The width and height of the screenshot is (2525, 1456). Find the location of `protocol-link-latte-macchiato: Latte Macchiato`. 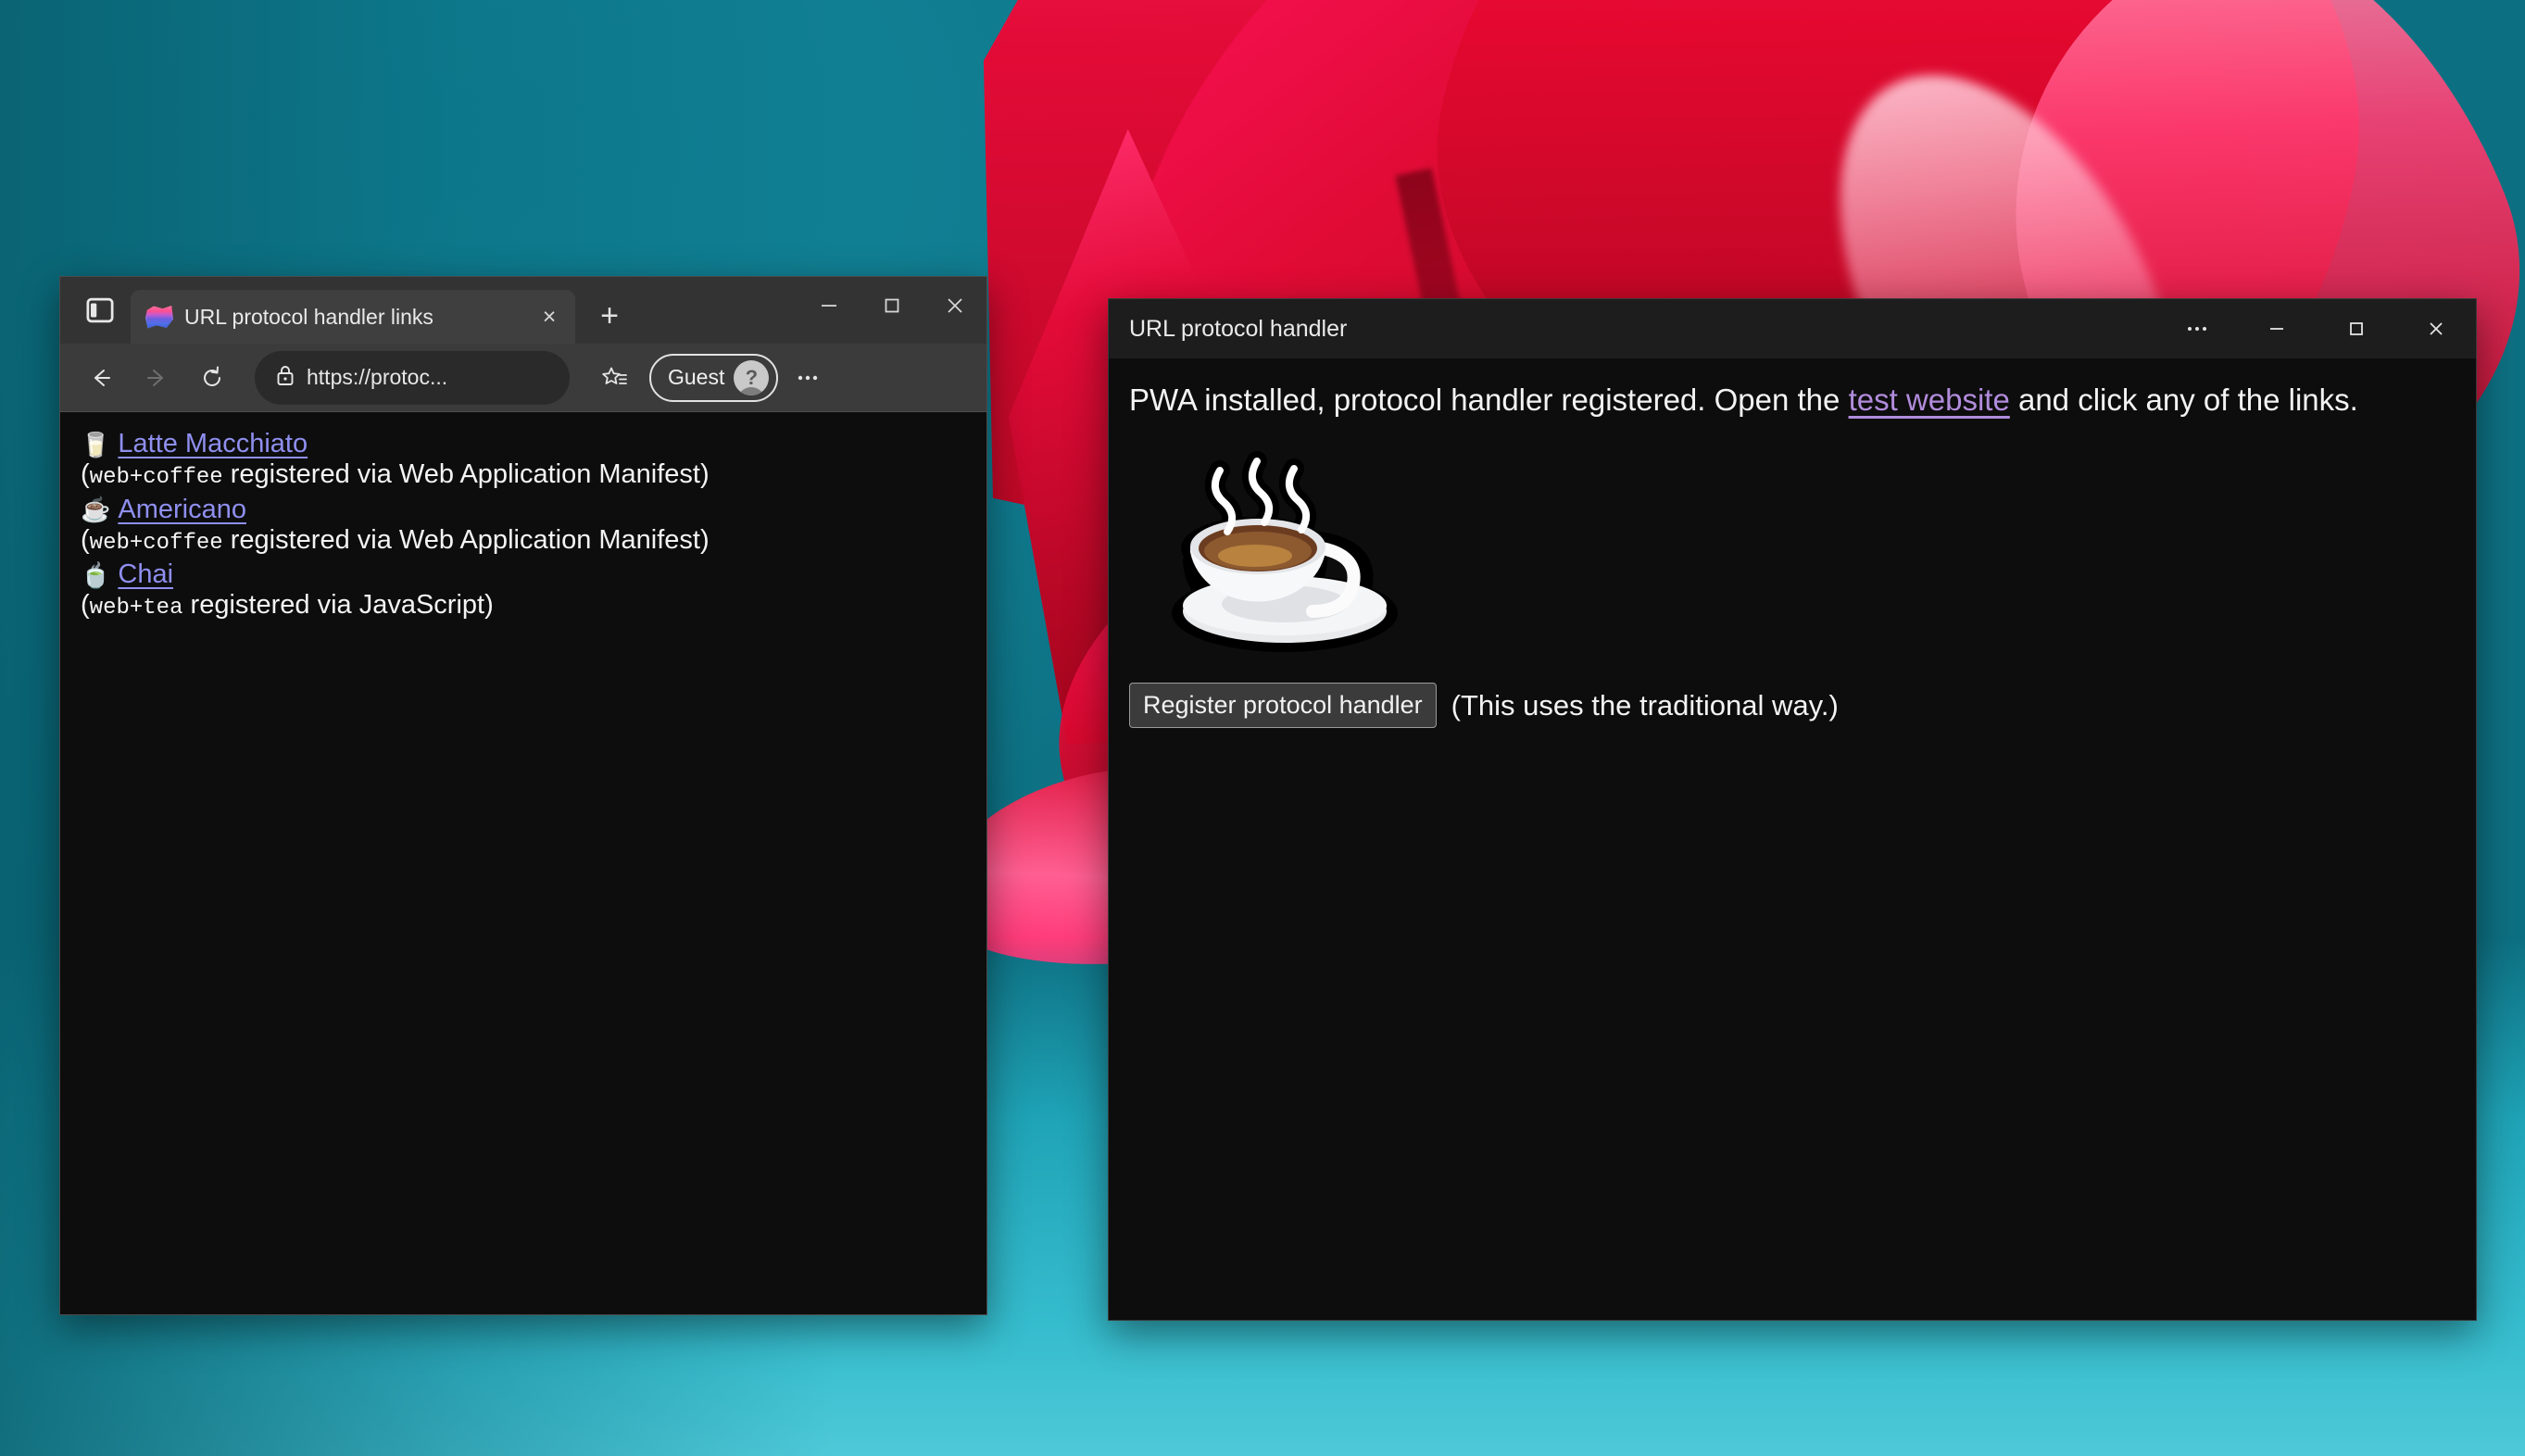

protocol-link-latte-macchiato: Latte Macchiato is located at coordinates (213, 444).